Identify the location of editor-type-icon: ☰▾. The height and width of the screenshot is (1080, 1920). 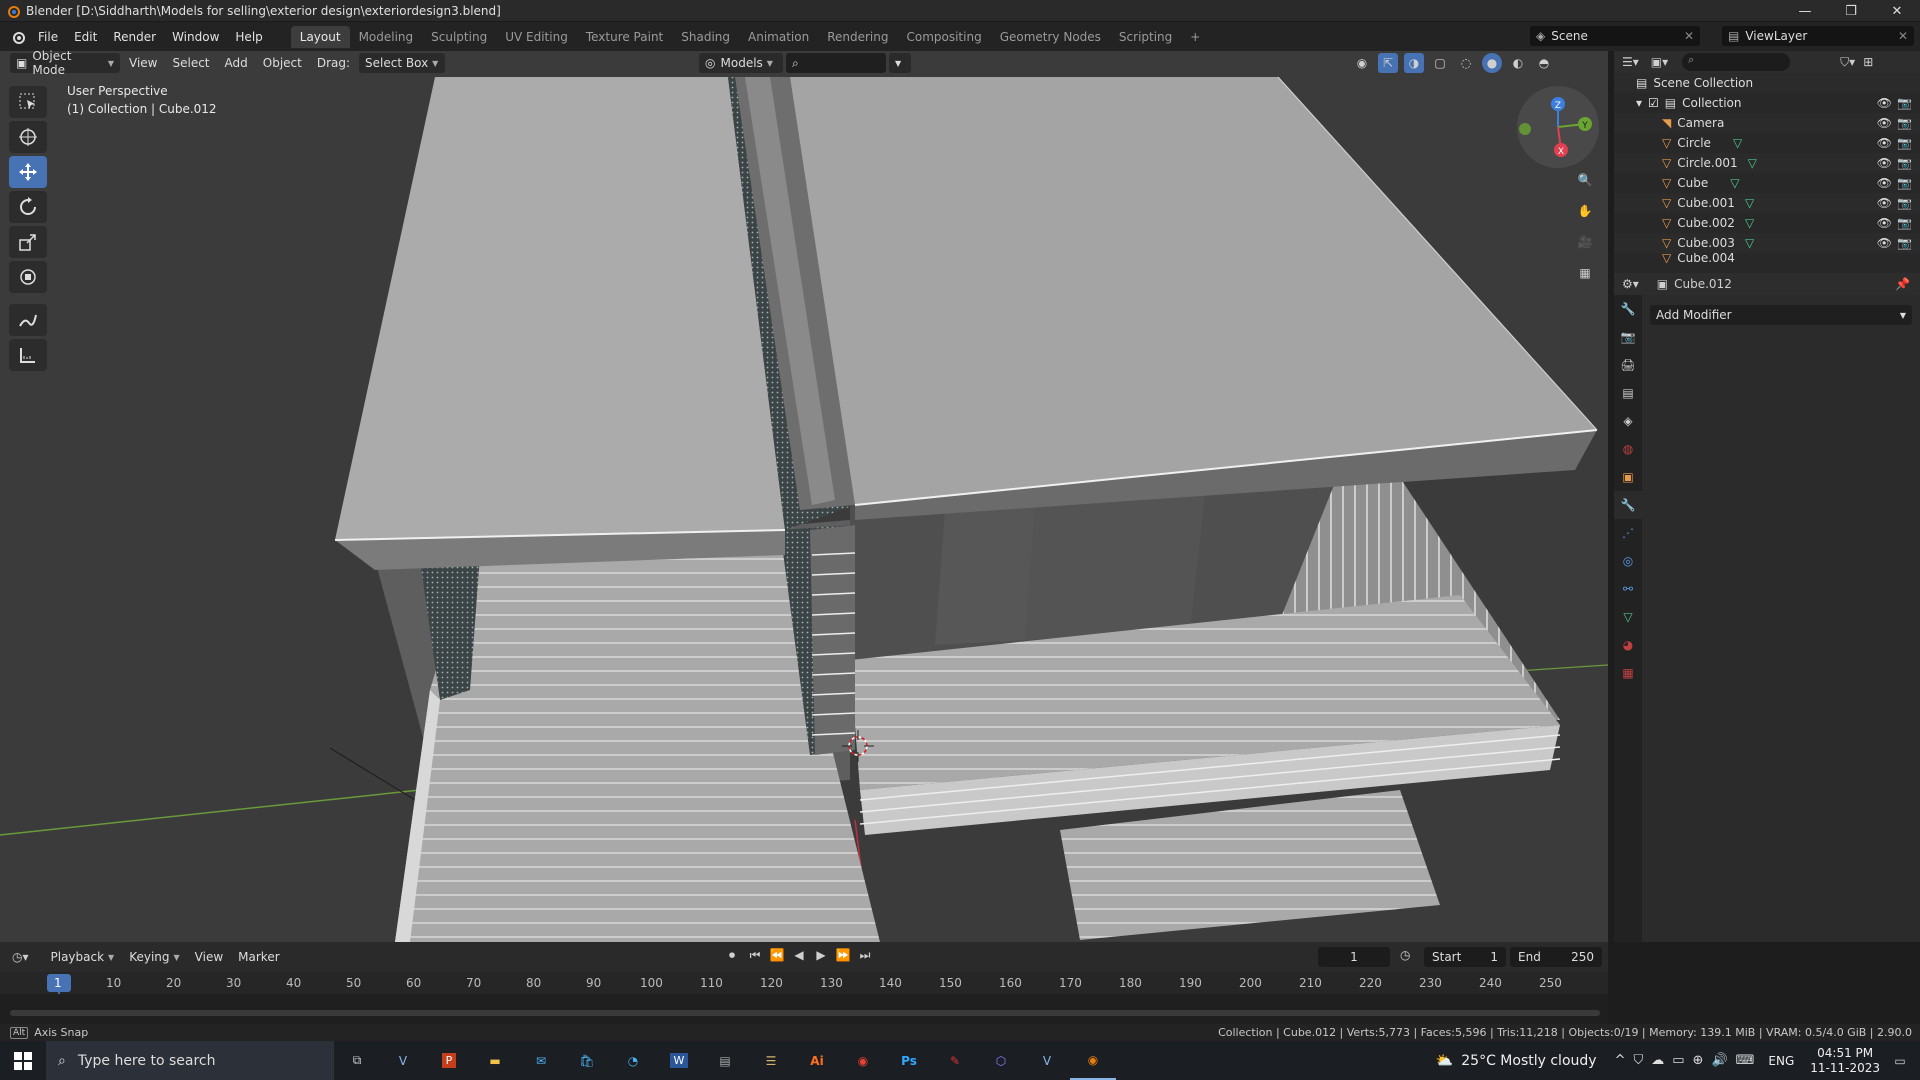
(1630, 62).